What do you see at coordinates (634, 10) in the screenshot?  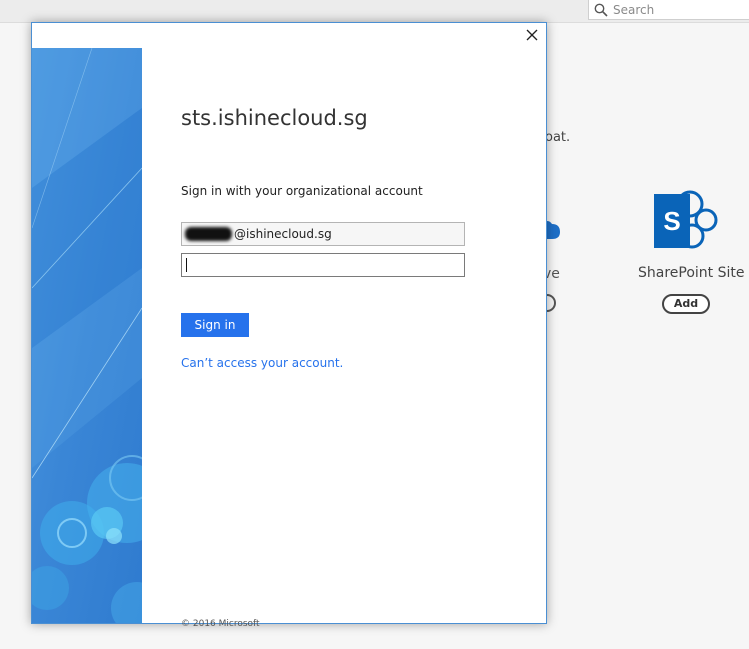 I see `search-placeholder: Search` at bounding box center [634, 10].